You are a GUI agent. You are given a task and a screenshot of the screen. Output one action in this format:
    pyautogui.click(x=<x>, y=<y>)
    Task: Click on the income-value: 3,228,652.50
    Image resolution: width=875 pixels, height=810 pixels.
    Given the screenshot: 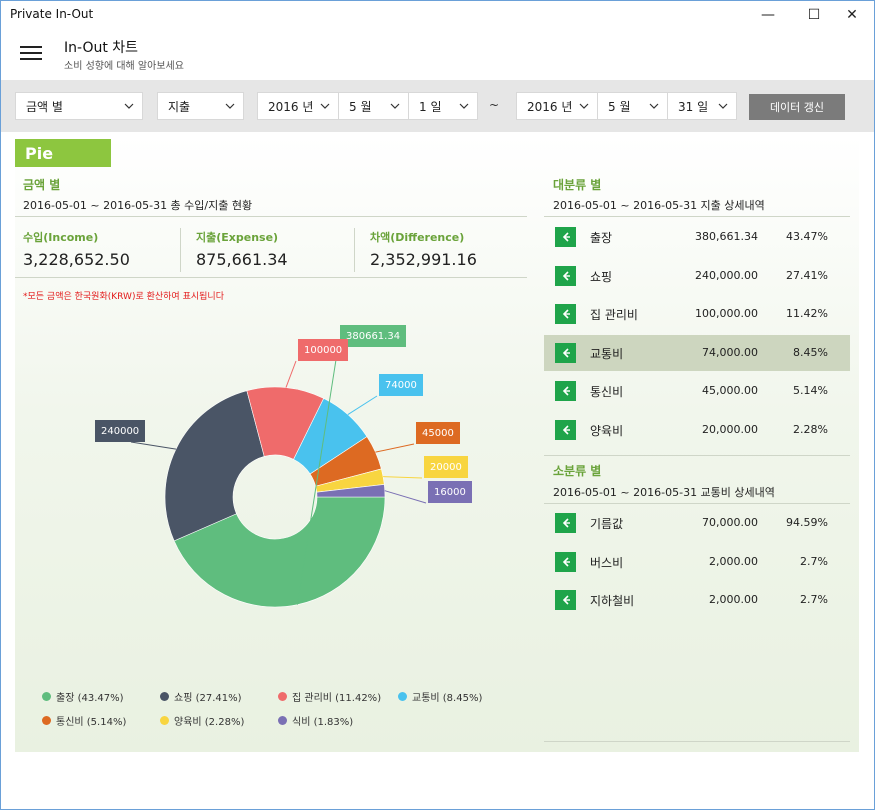 What is the action you would take?
    pyautogui.click(x=76, y=259)
    